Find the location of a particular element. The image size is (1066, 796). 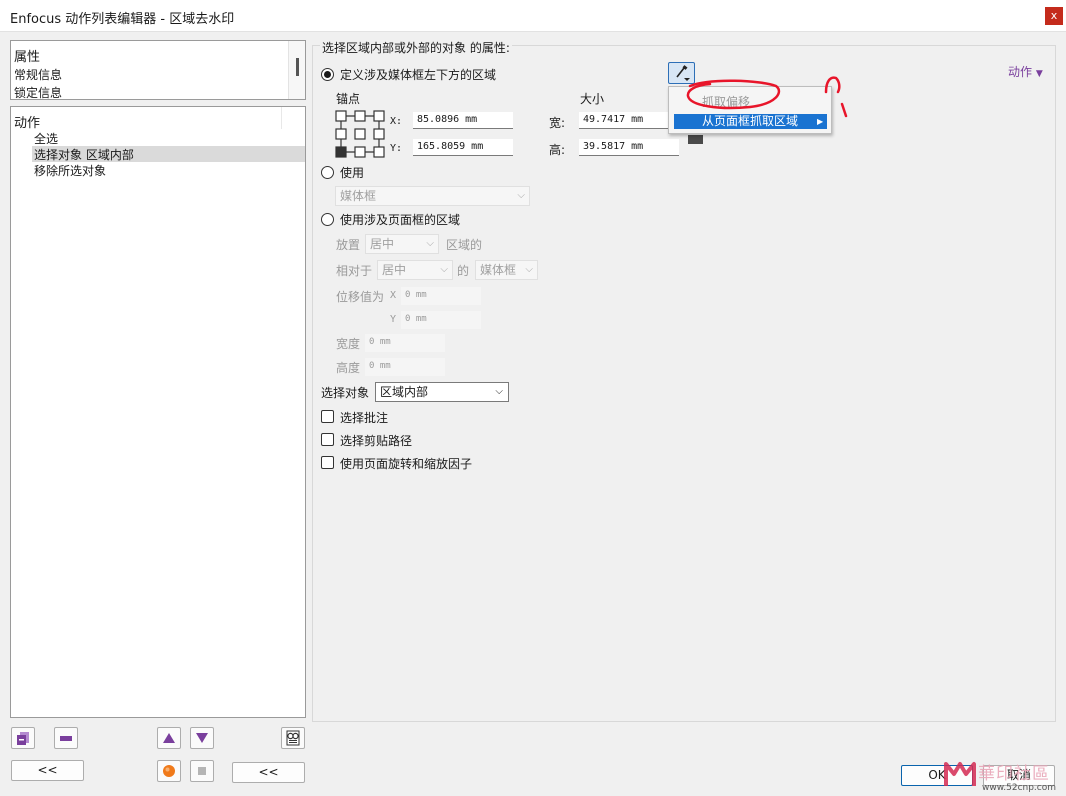

offset-x-label: X is located at coordinates (393, 295).